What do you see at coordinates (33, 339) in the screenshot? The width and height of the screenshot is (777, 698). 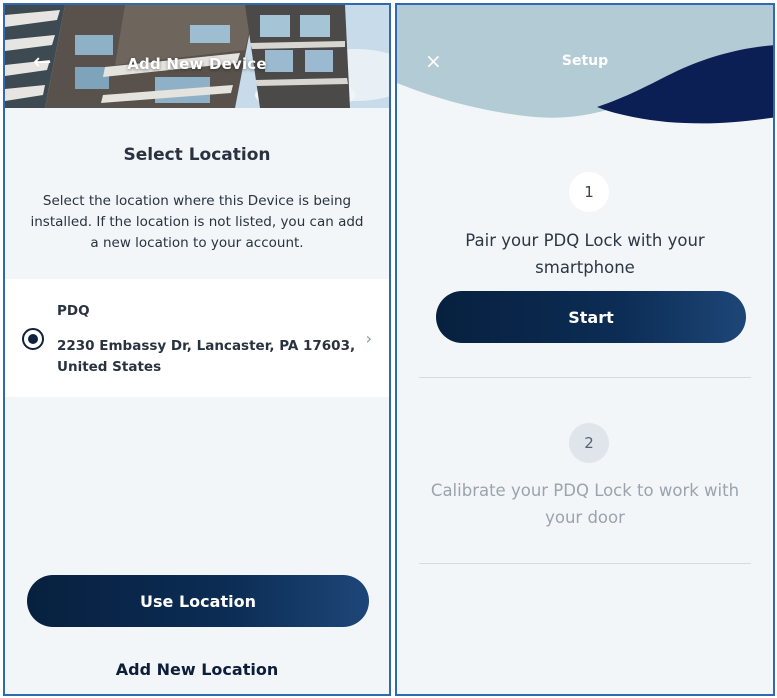 I see `radio-selected-icon` at bounding box center [33, 339].